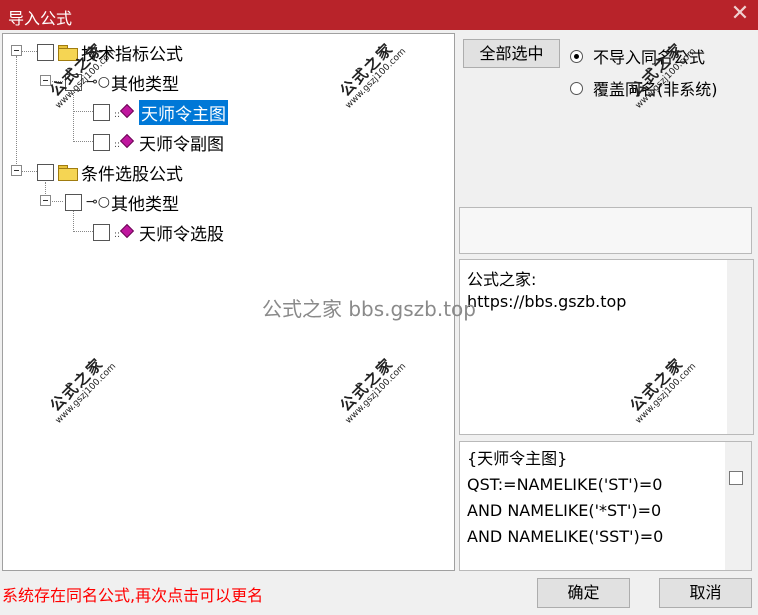 This screenshot has height=615, width=758. Describe the element at coordinates (649, 57) in the screenshot. I see `radio-label: 不导入同名公式` at that location.